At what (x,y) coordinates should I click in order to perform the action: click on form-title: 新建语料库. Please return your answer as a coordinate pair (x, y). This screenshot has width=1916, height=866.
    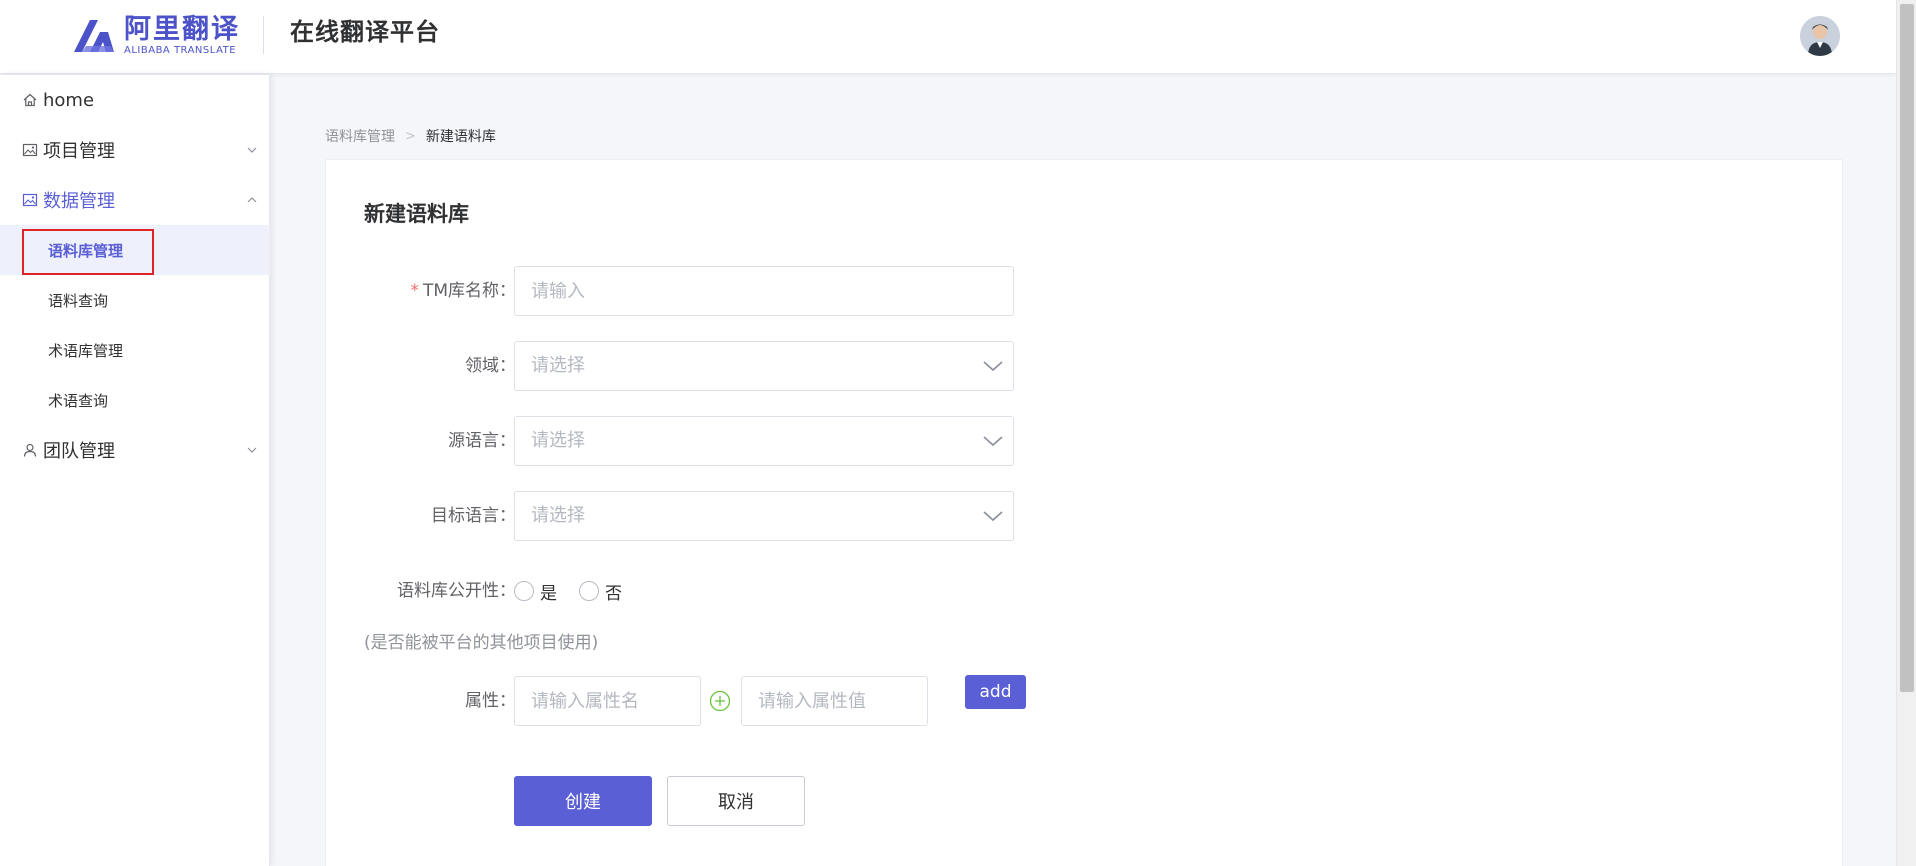
    Looking at the image, I should click on (416, 214).